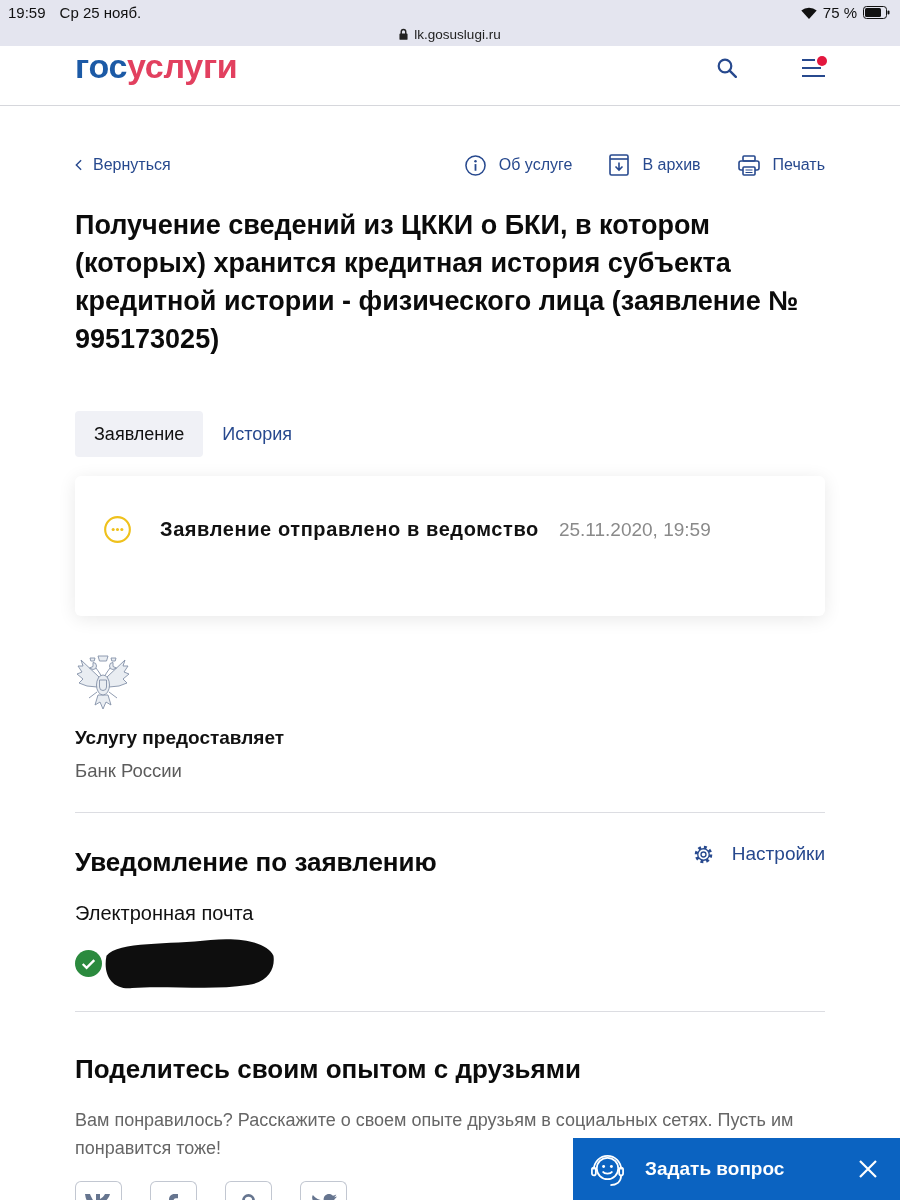 The height and width of the screenshot is (1200, 900). What do you see at coordinates (180, 738) in the screenshot?
I see `provider-heading: Услугу предоставляет` at bounding box center [180, 738].